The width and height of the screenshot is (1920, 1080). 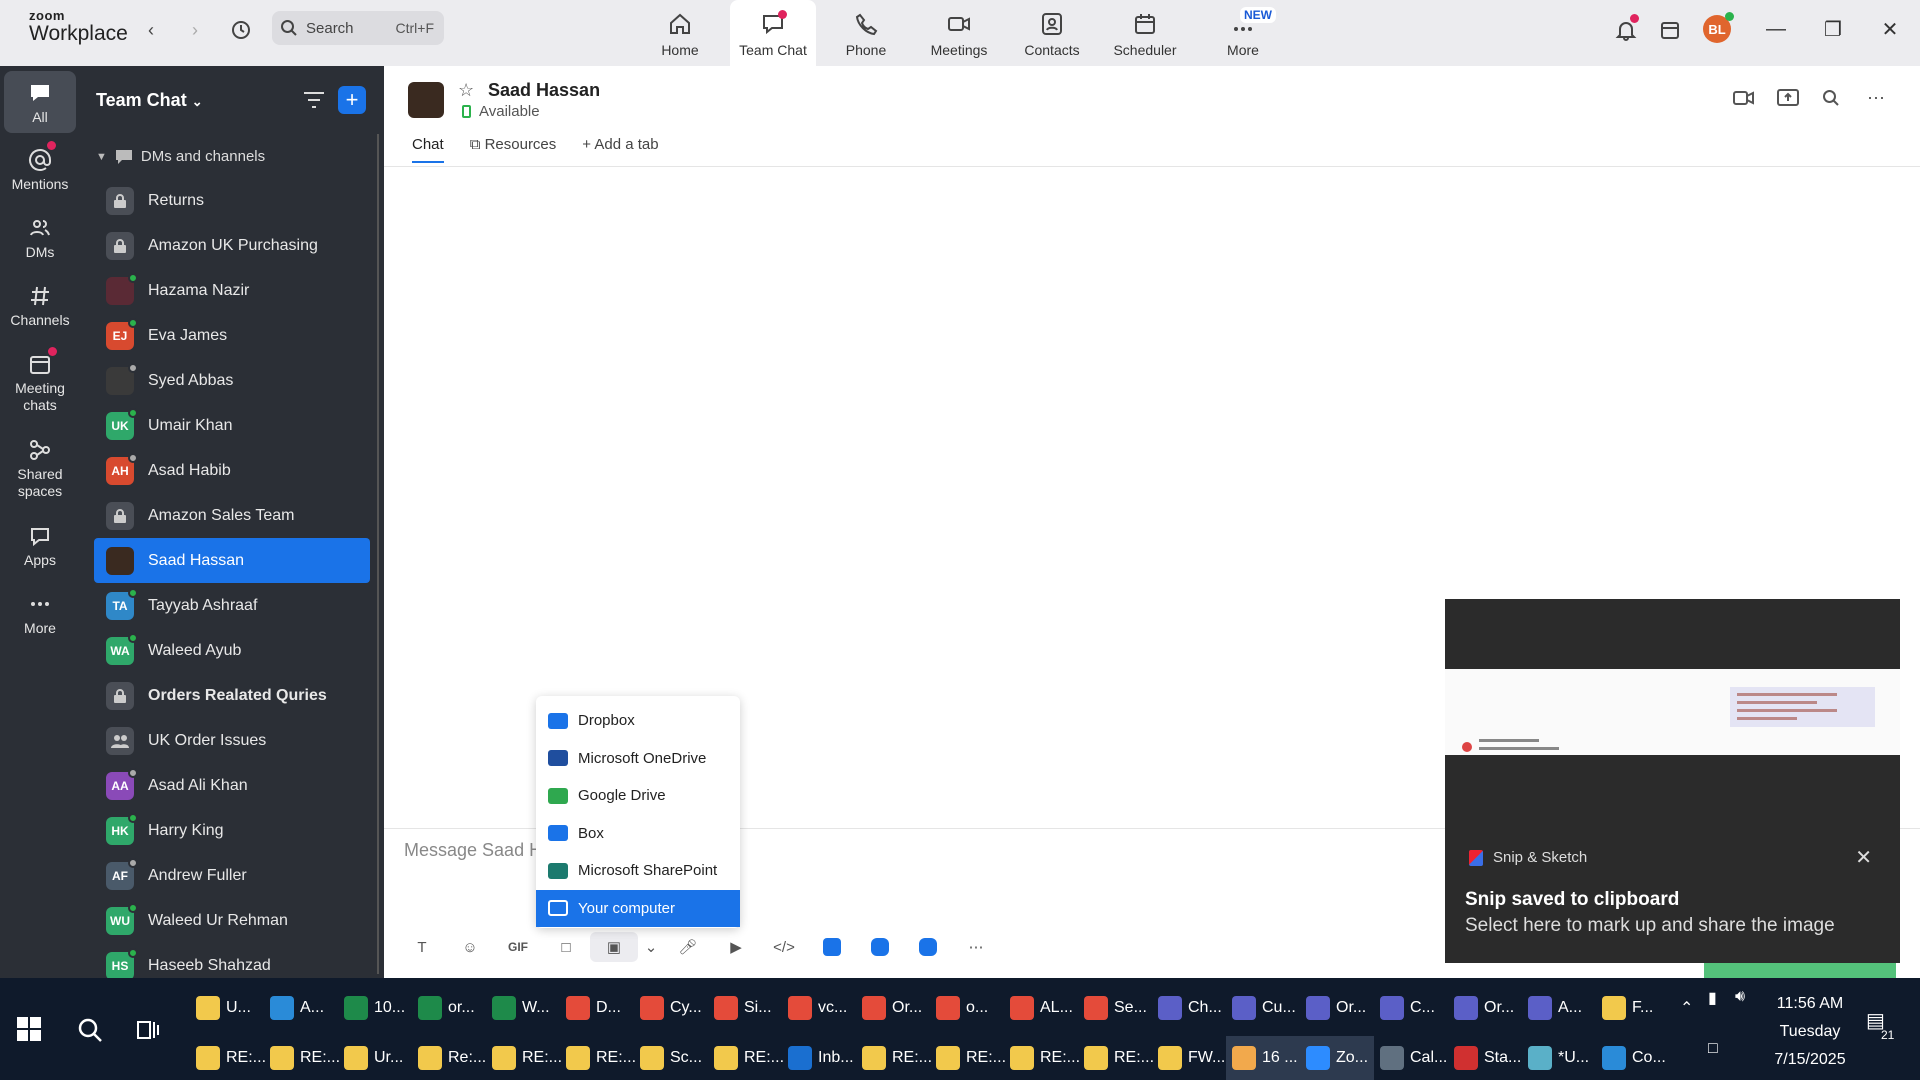 What do you see at coordinates (651, 947) in the screenshot?
I see `attach-dropdown-chevron-icon: ⌄` at bounding box center [651, 947].